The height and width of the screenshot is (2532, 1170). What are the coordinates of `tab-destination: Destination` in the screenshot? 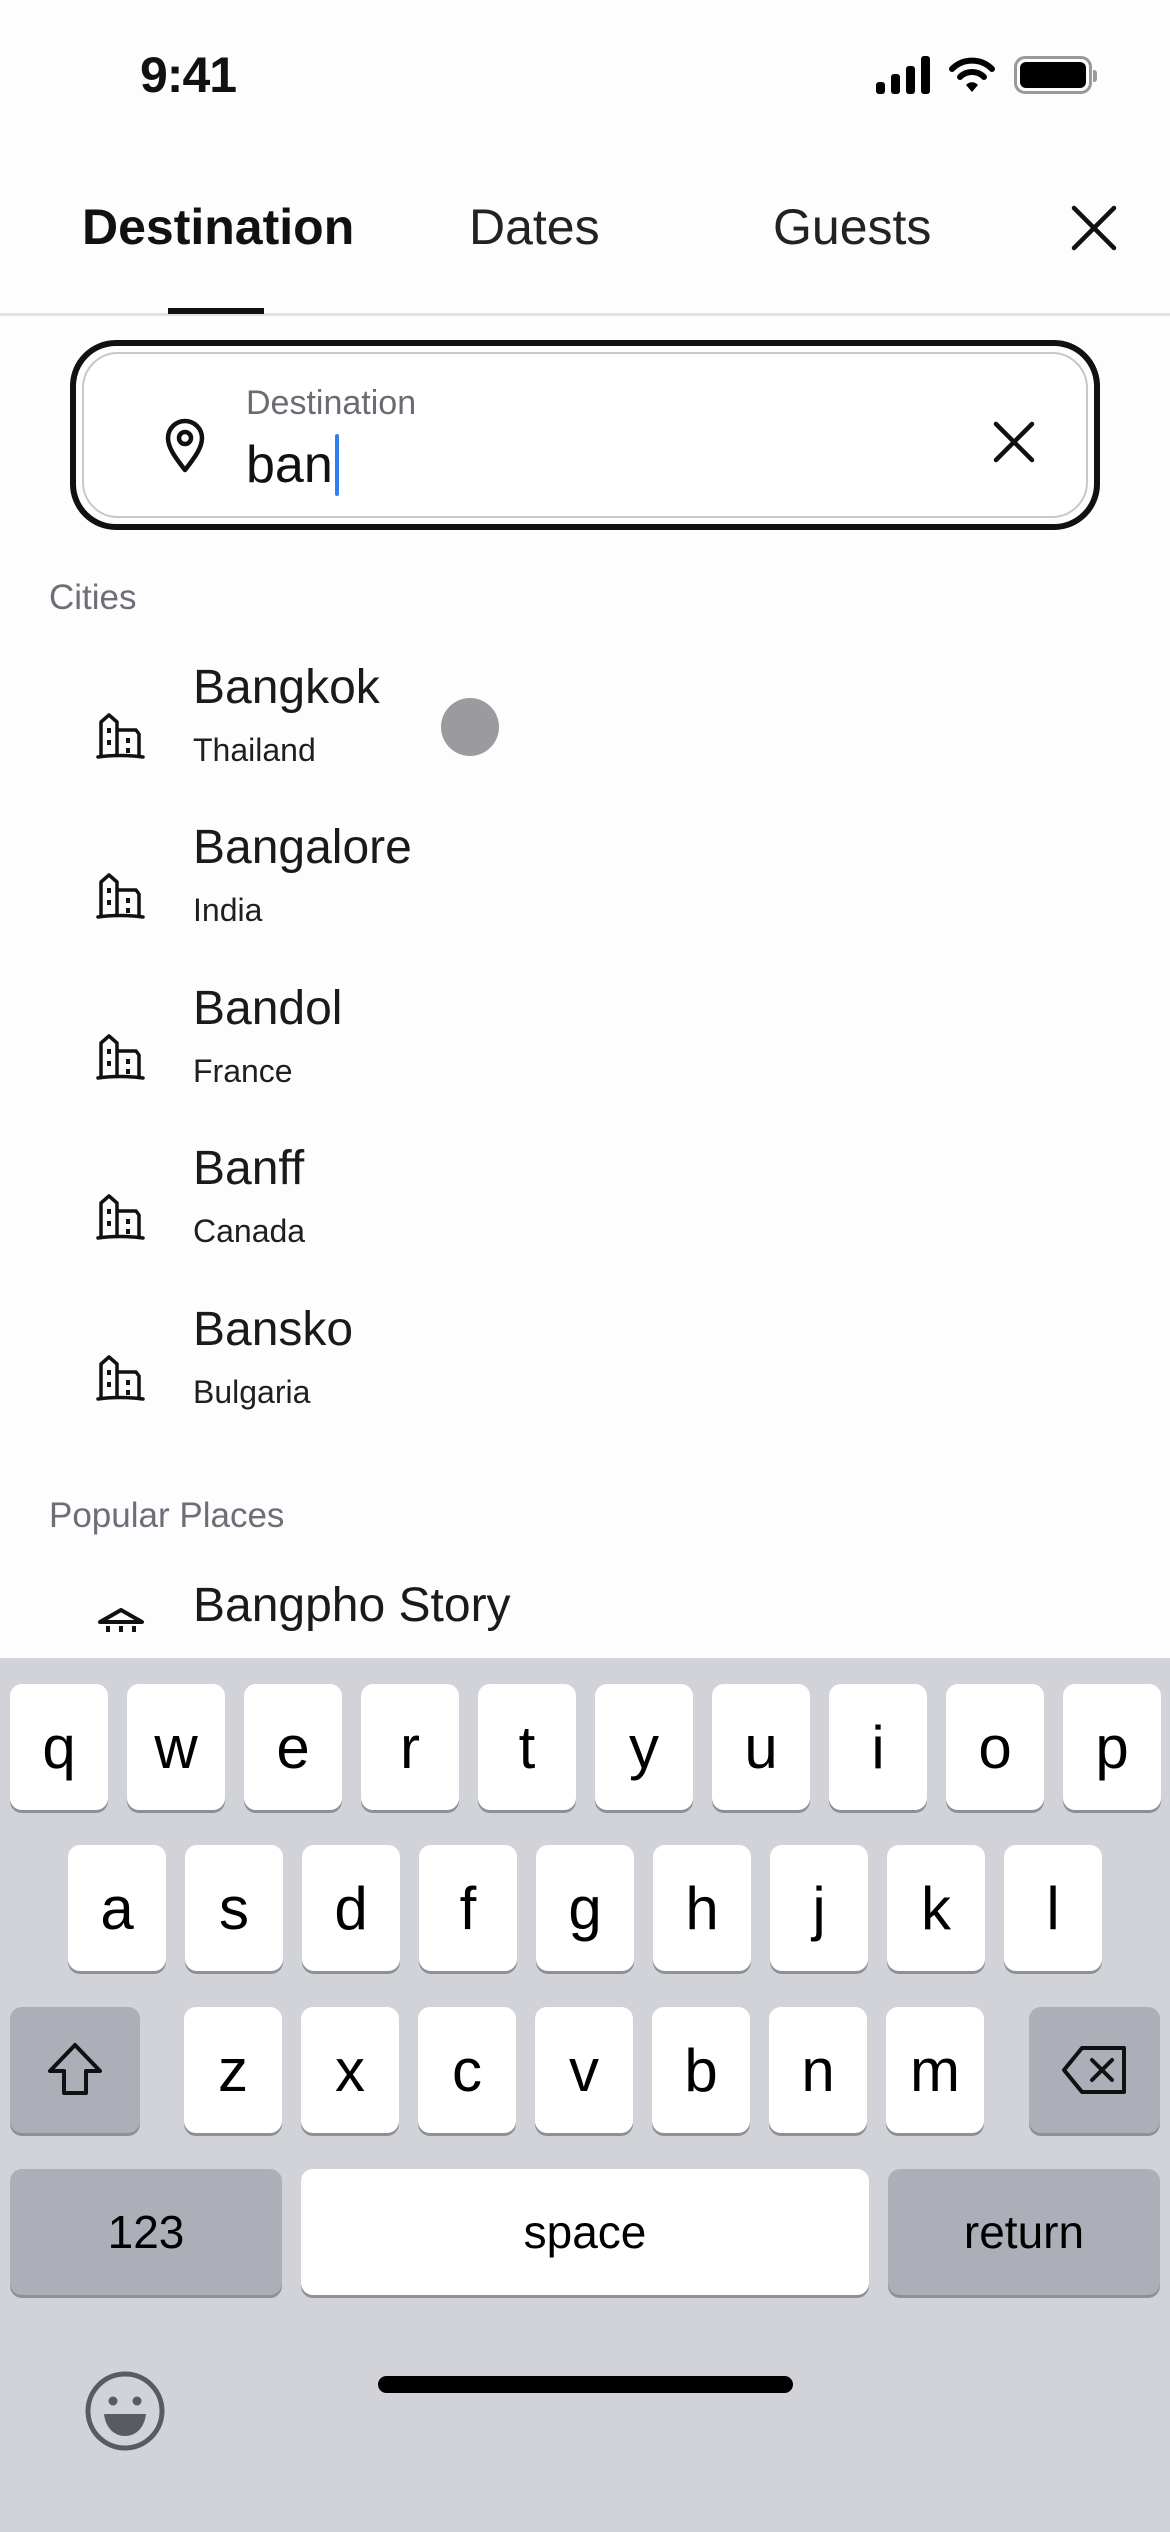 It's located at (218, 227).